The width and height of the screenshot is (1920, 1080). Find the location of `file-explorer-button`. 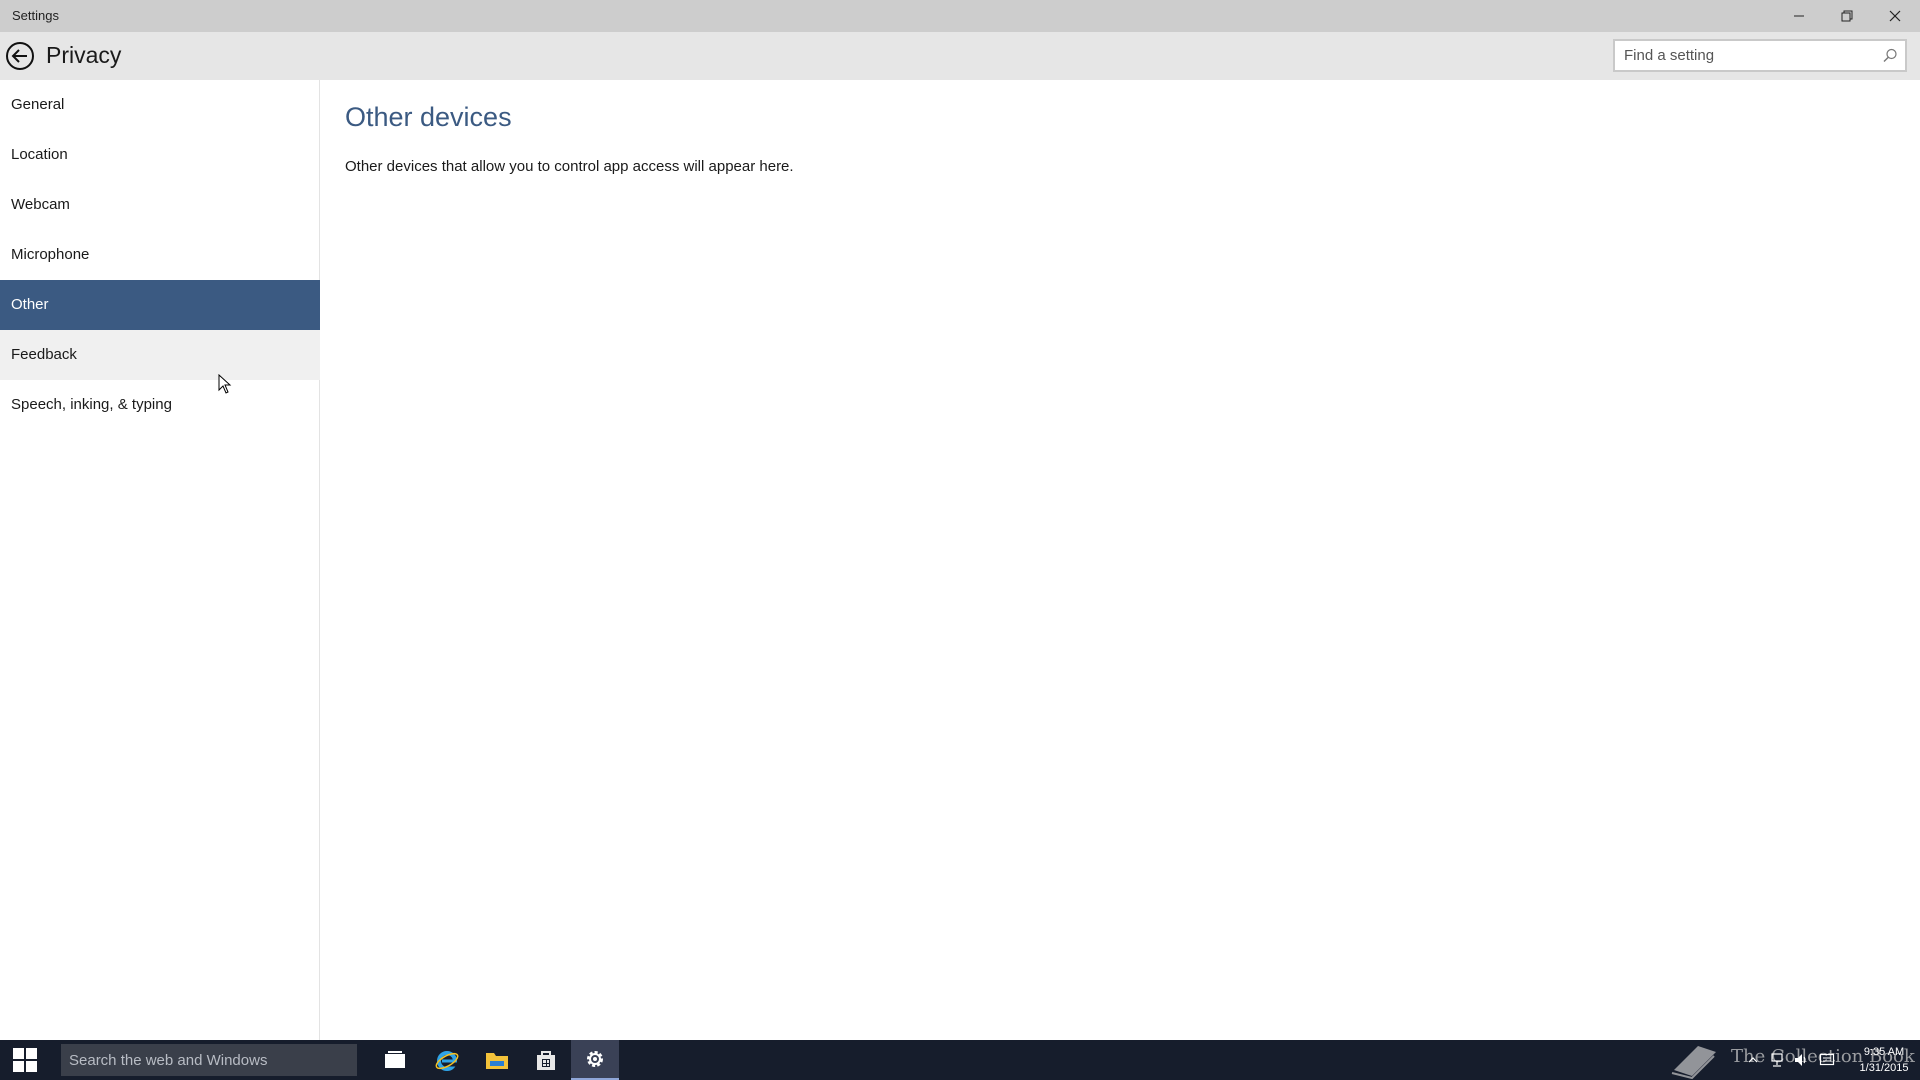

file-explorer-button is located at coordinates (497, 1060).